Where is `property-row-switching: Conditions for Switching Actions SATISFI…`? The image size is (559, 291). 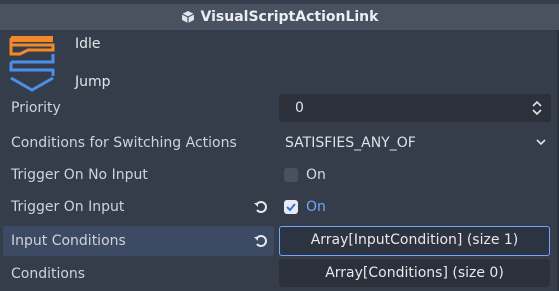
property-row-switching: Conditions for Switching Actions SATISFI… is located at coordinates (279, 143).